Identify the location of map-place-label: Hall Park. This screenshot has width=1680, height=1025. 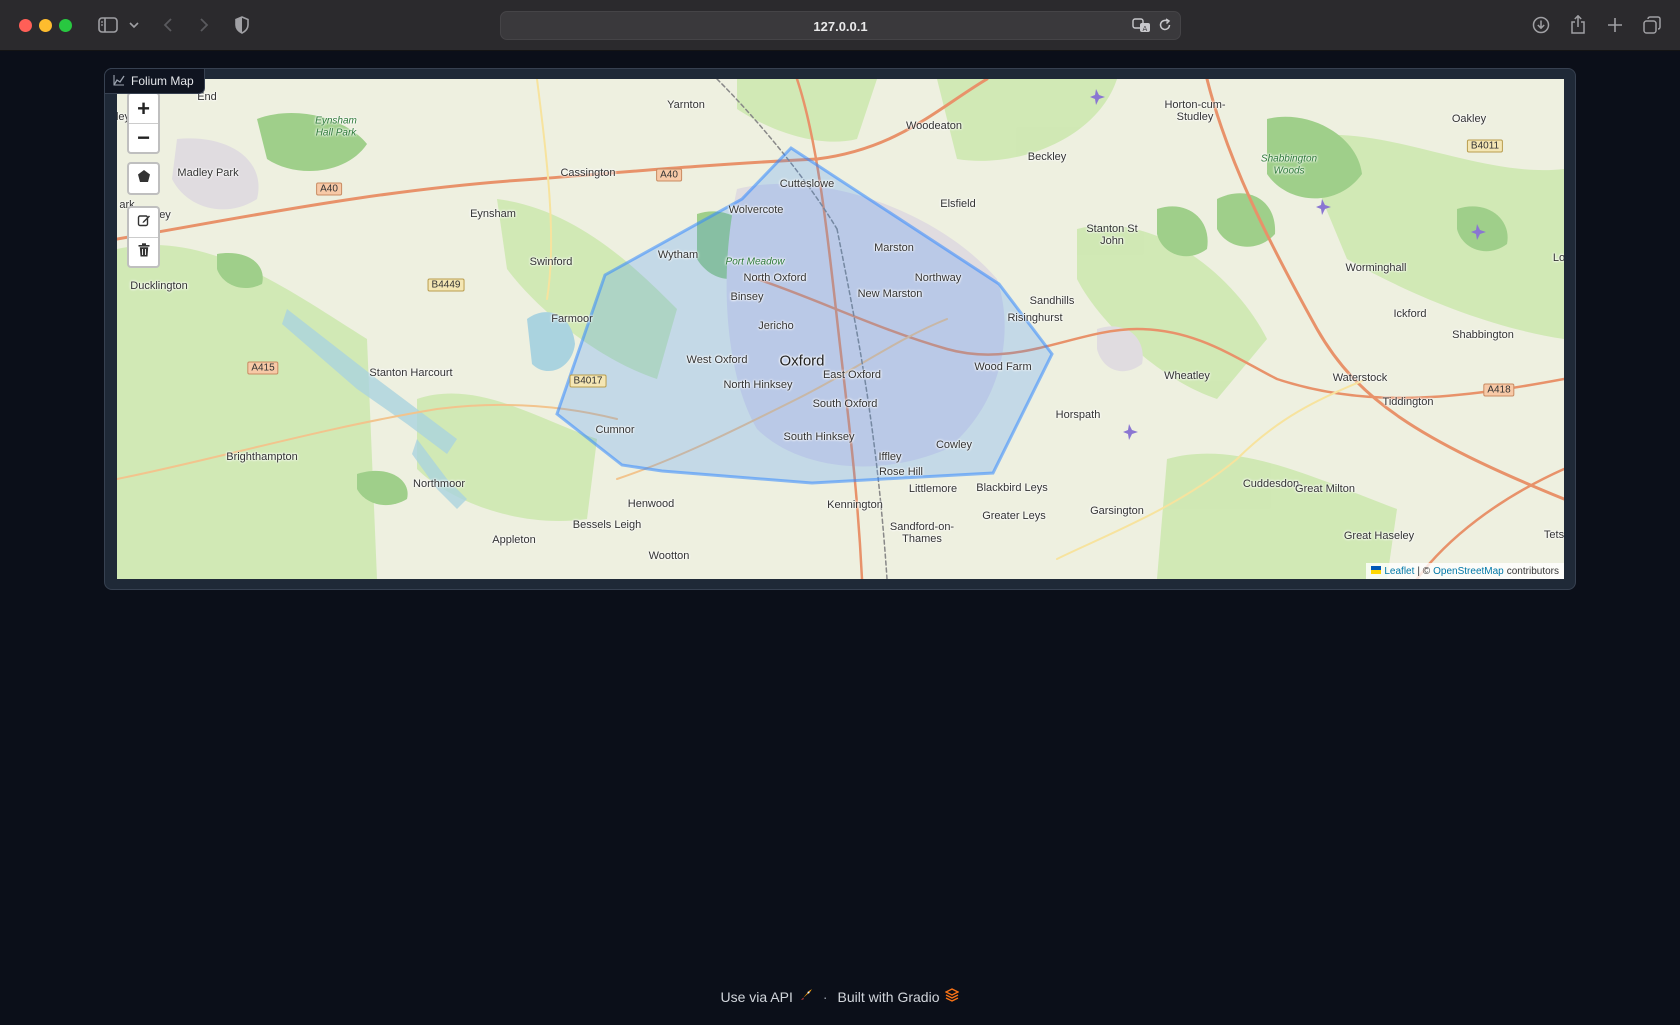
(336, 133).